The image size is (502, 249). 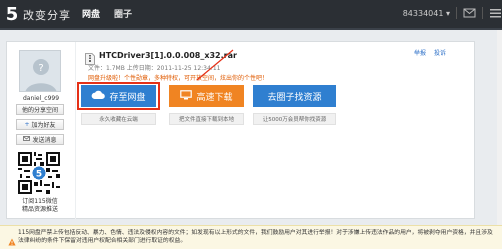 I want to click on scrollbar, so click(x=499, y=139).